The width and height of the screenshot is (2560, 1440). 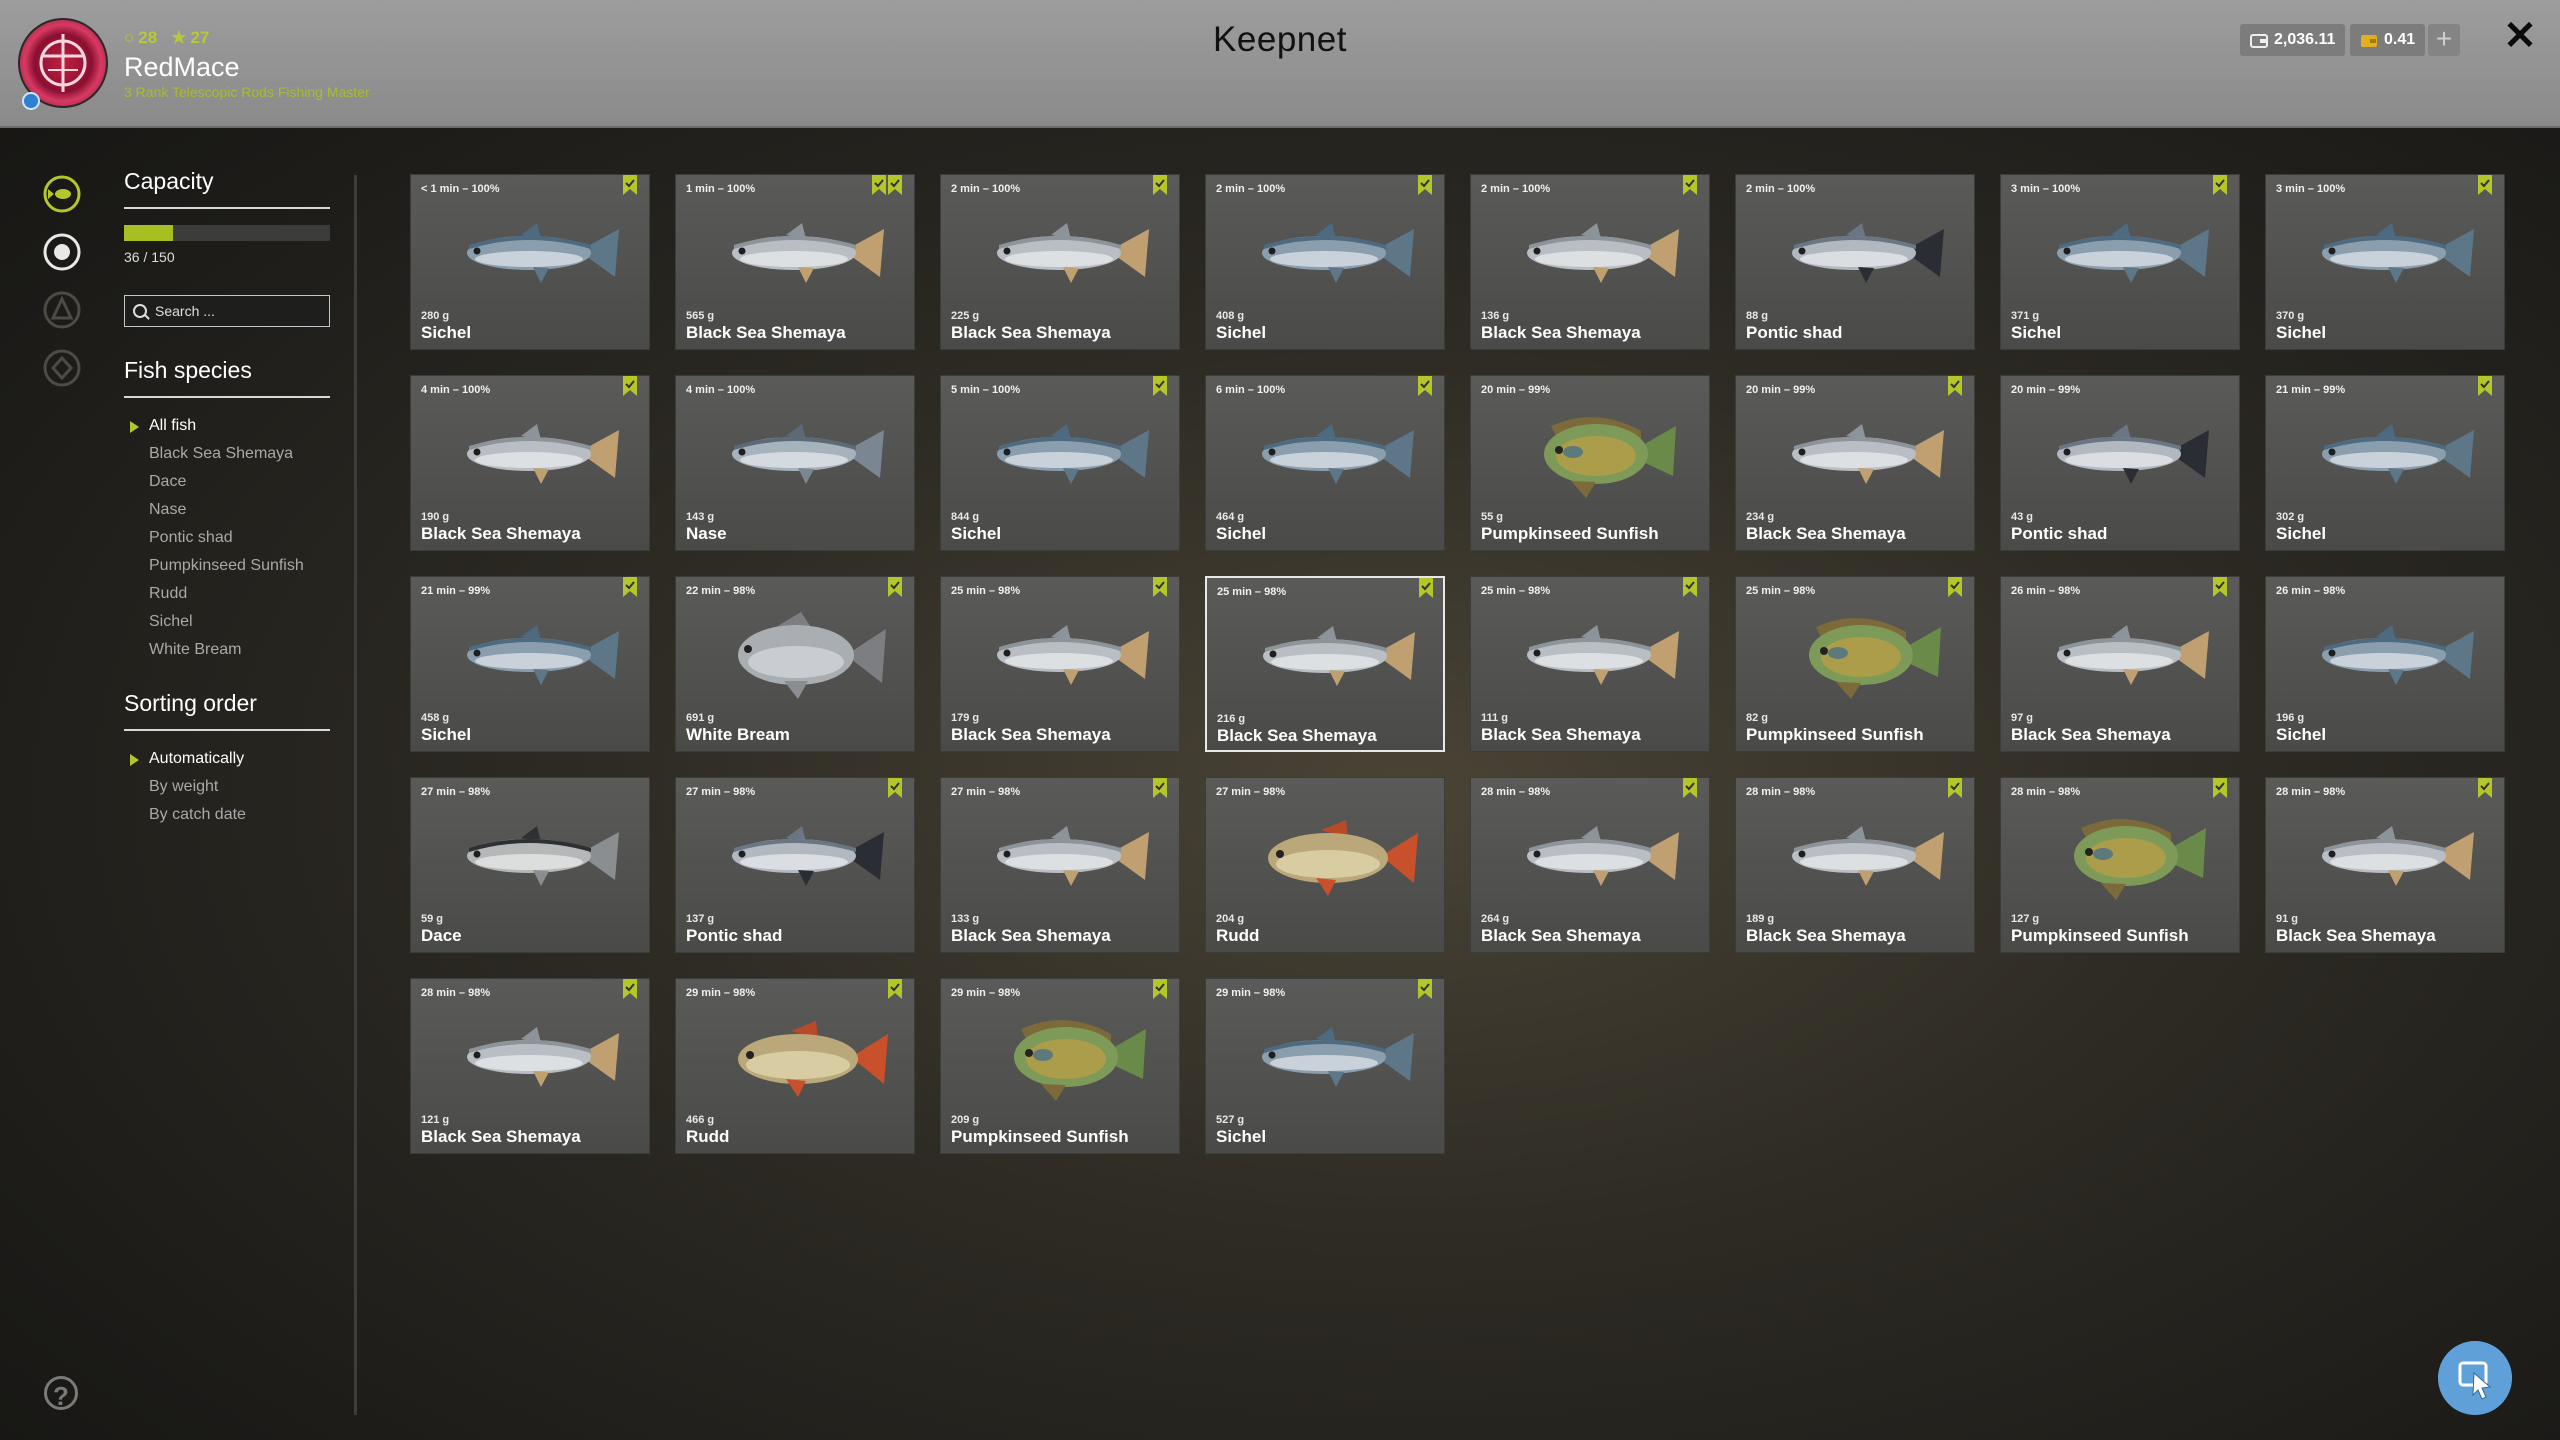 I want to click on fish-card: 27 min – 98% 137 g Pontic shad, so click(x=795, y=865).